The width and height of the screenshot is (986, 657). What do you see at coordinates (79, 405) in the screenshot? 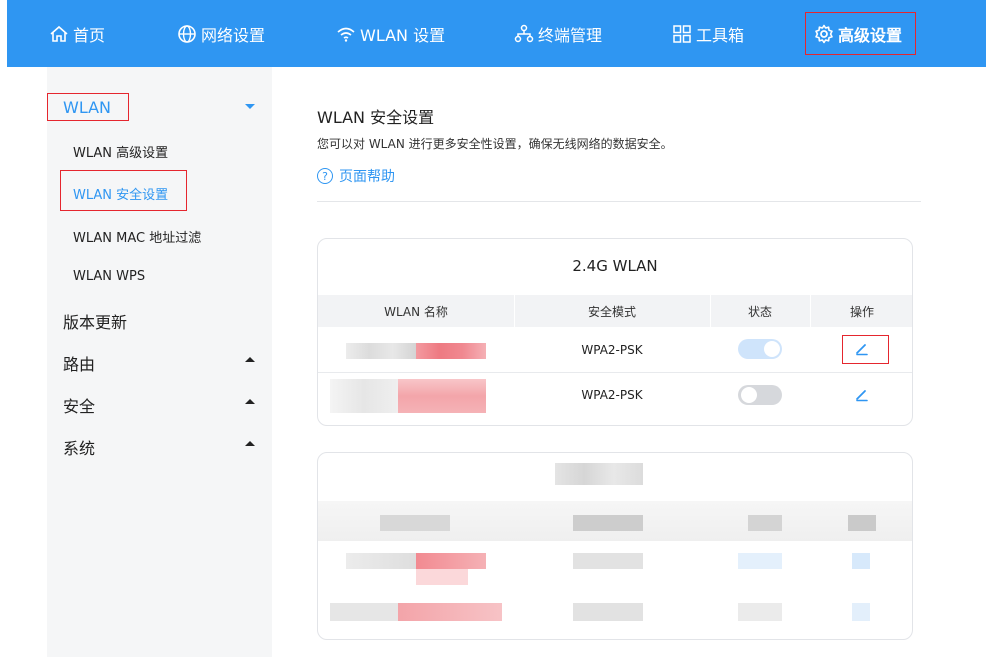
I see `sidebar-item-security: 安全` at bounding box center [79, 405].